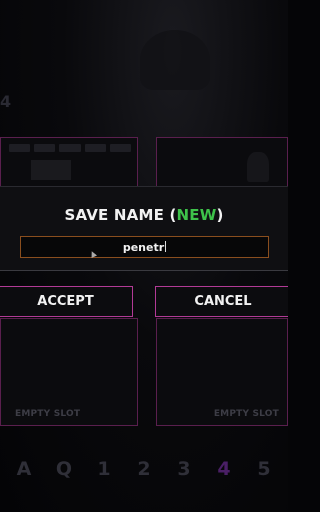  Describe the element at coordinates (66, 301) in the screenshot. I see `accept-button: ACCEPT` at that location.